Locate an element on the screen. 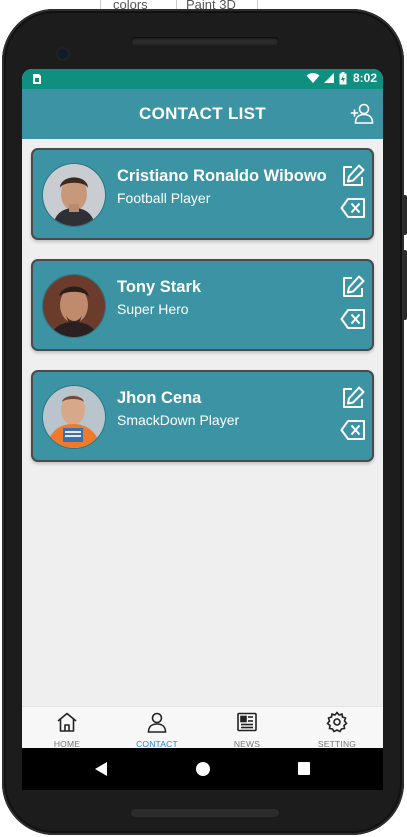  nav-item-news: NEWS is located at coordinates (247, 727).